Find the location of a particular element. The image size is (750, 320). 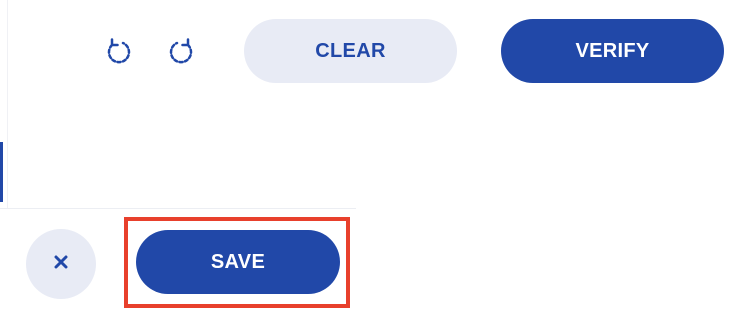

undo-button is located at coordinates (118, 52).